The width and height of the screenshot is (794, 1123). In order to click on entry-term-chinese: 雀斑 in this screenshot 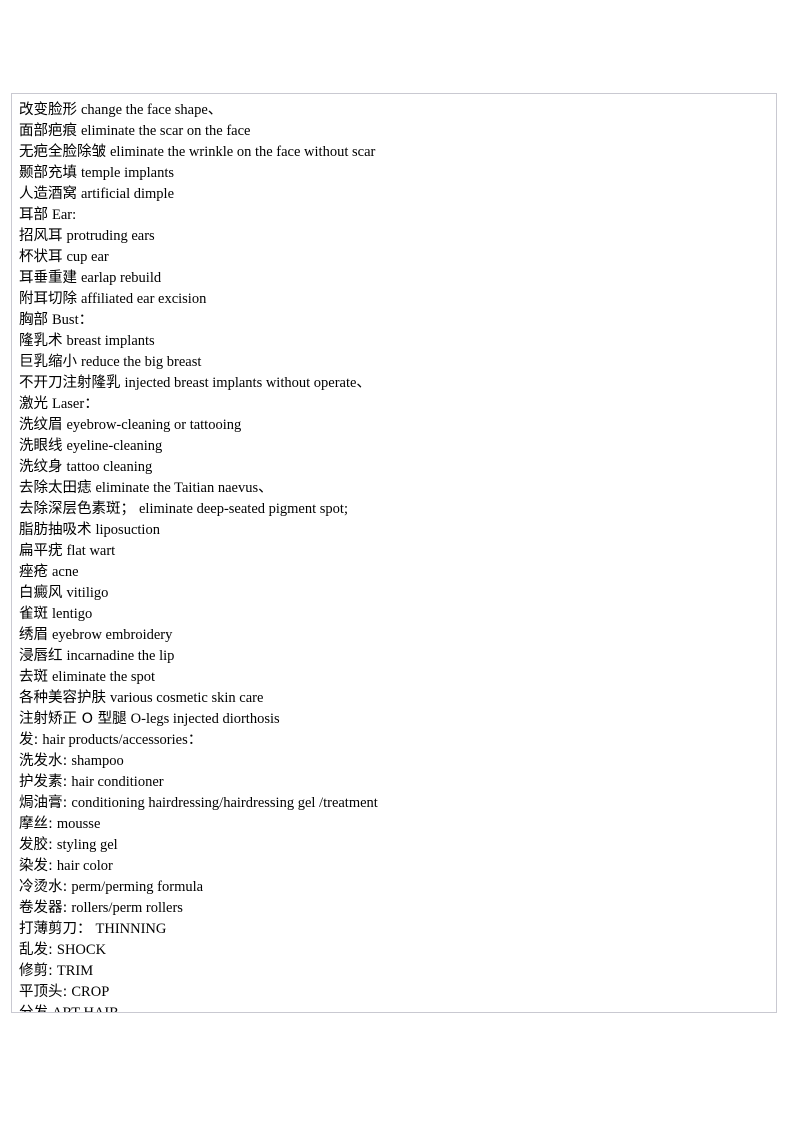, I will do `click(33, 614)`.